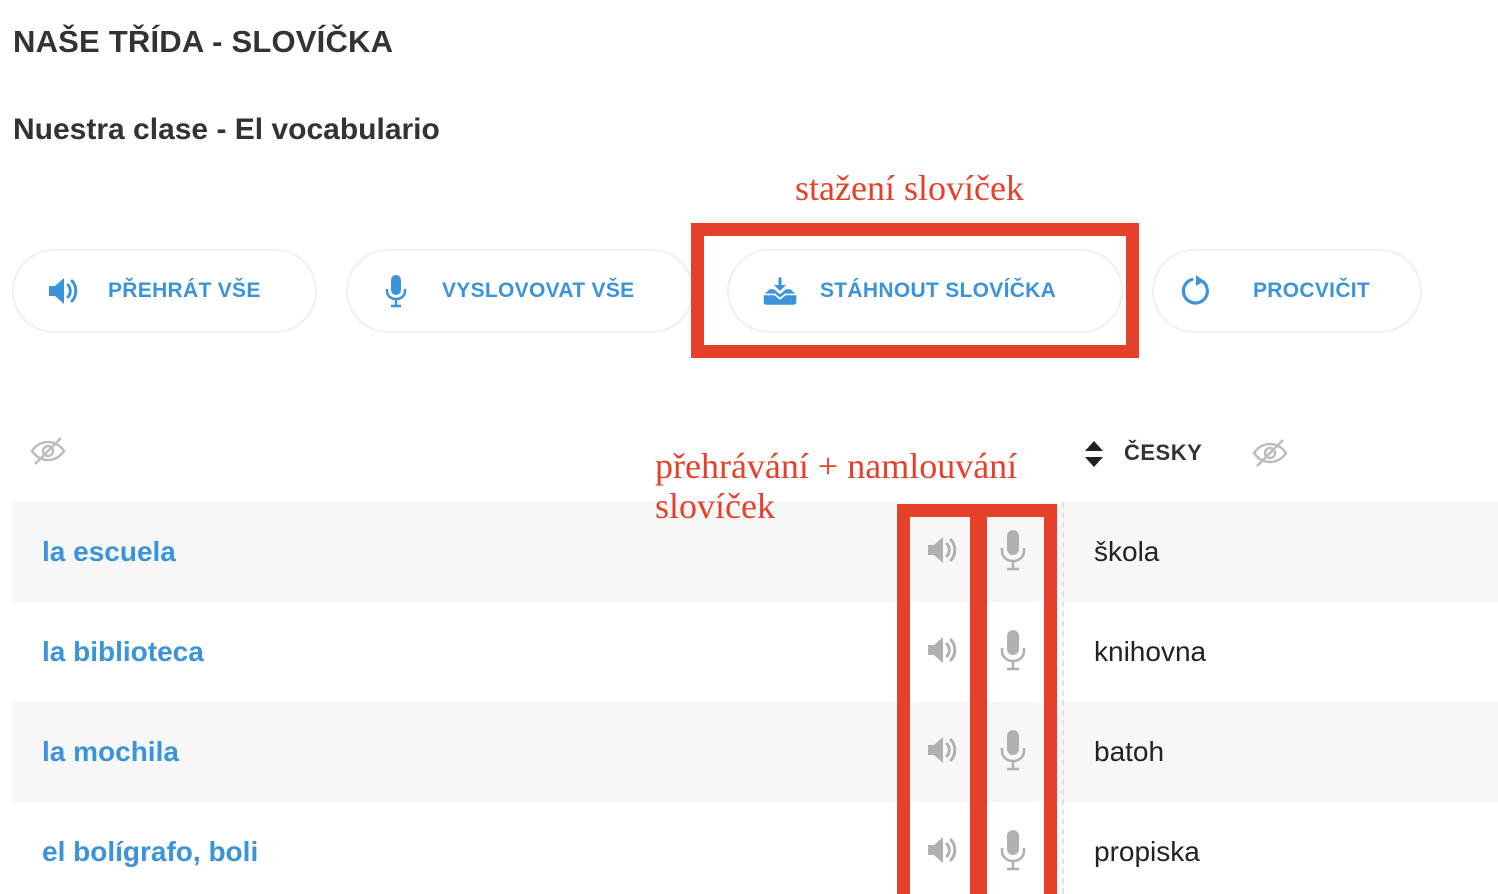  I want to click on spanish-word: la biblioteca, so click(123, 652).